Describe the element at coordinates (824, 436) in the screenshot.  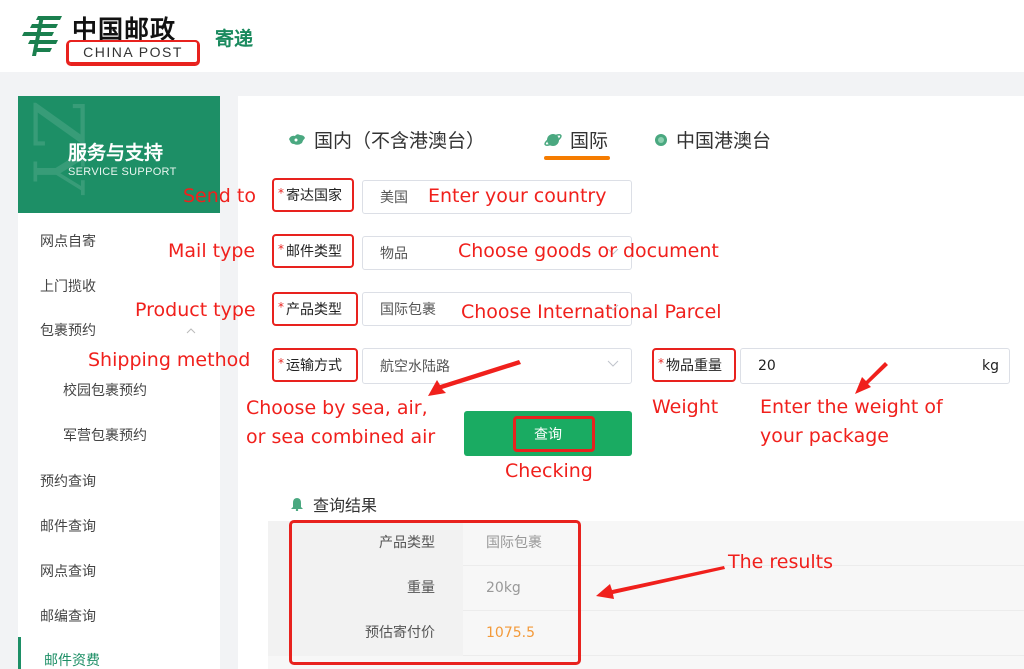
I see `annotation-enter-weight-line2: your package` at that location.